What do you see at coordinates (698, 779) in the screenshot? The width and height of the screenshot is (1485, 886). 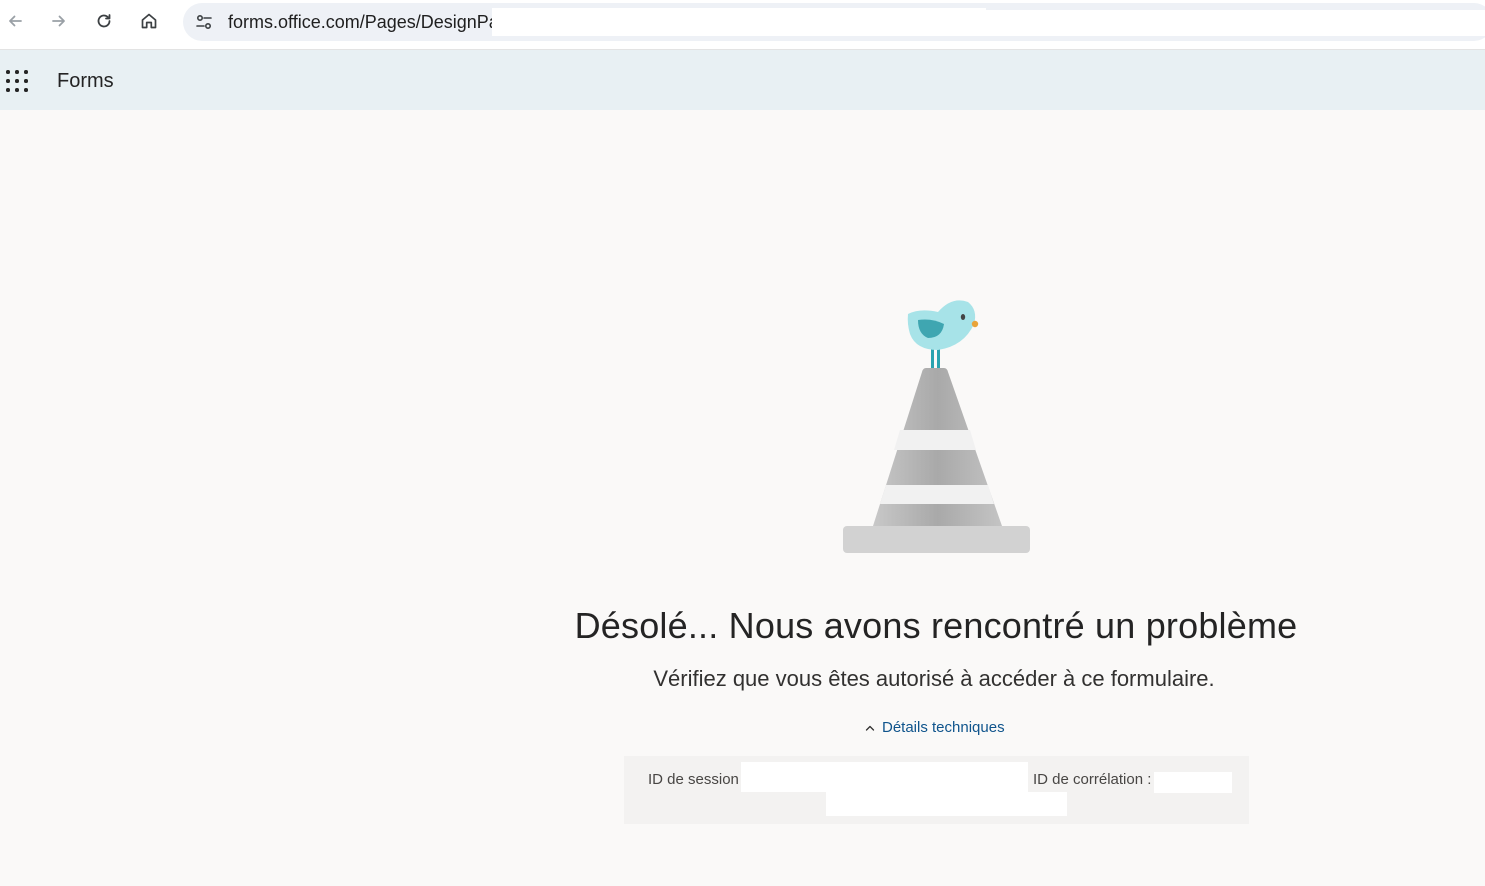 I see `session-id-label: ID de session :` at bounding box center [698, 779].